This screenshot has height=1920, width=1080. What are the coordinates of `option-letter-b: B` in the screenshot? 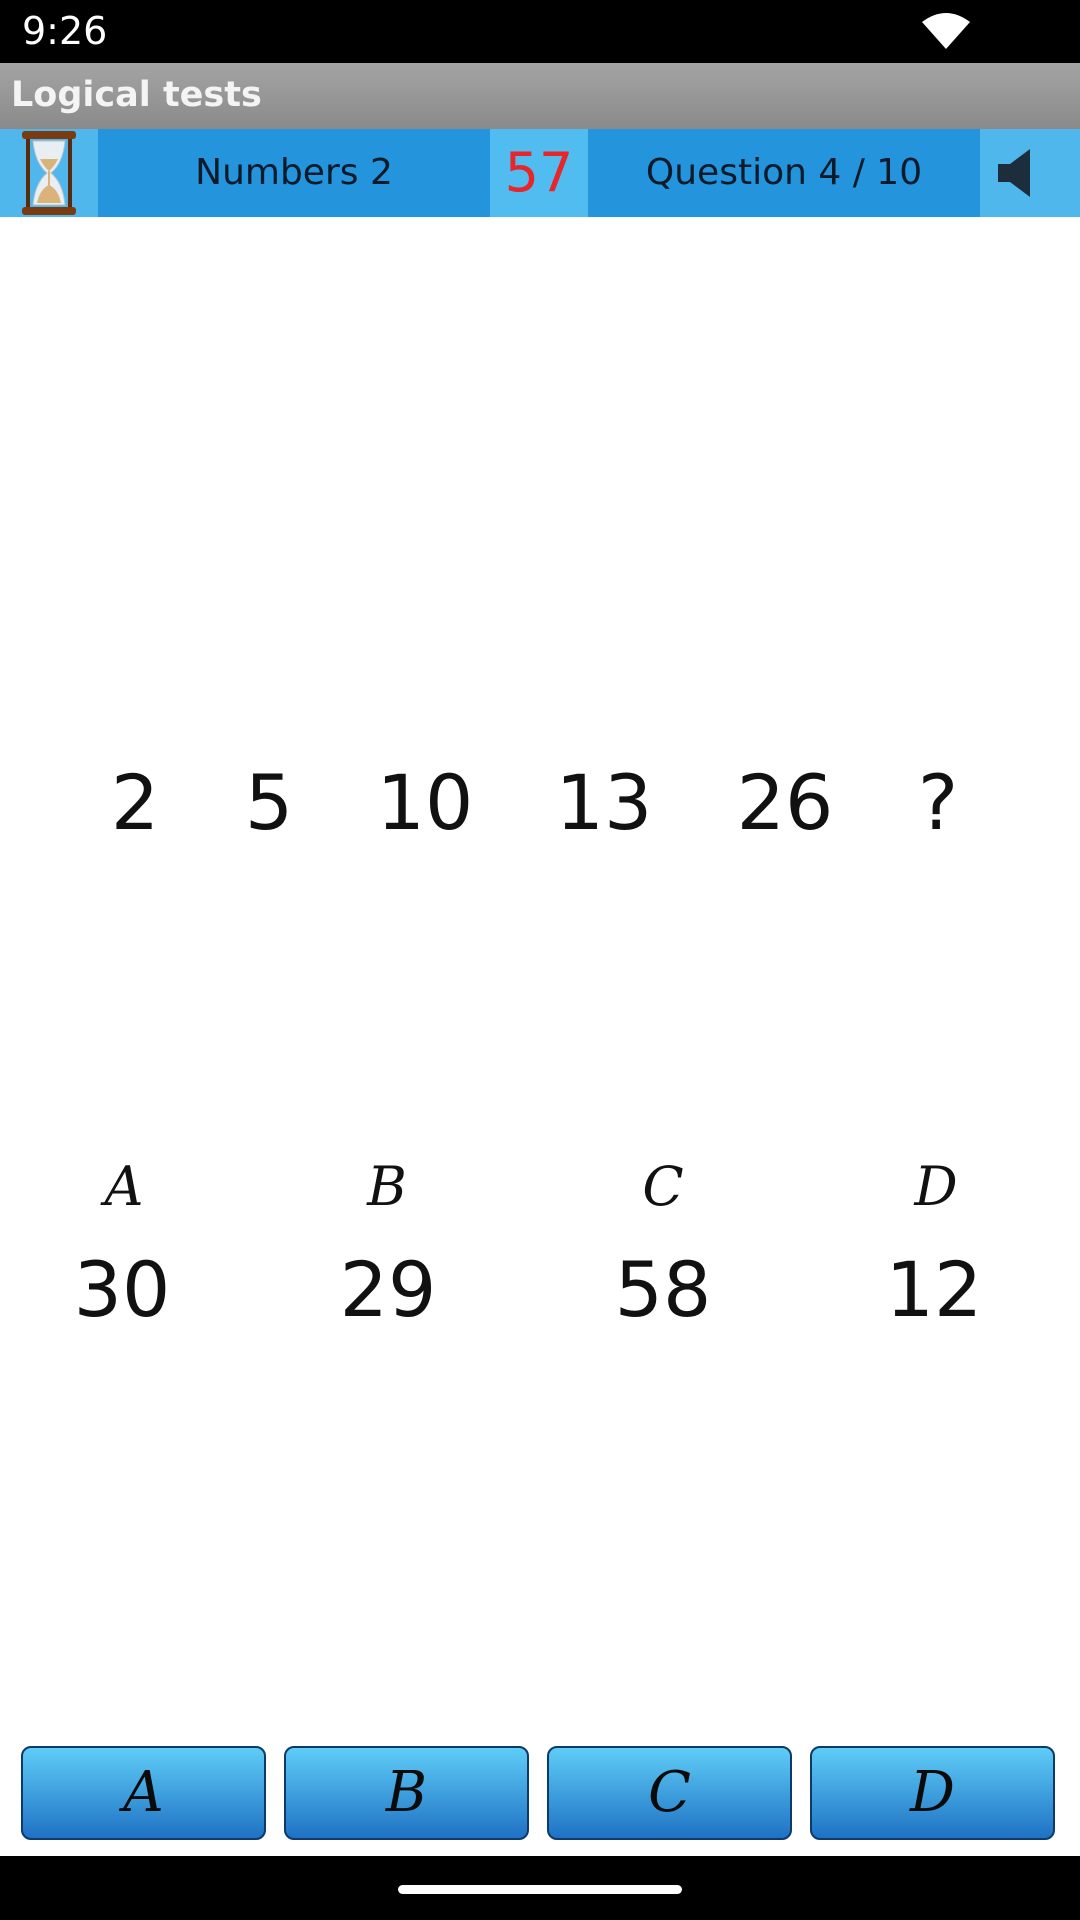 It's located at (387, 1186).